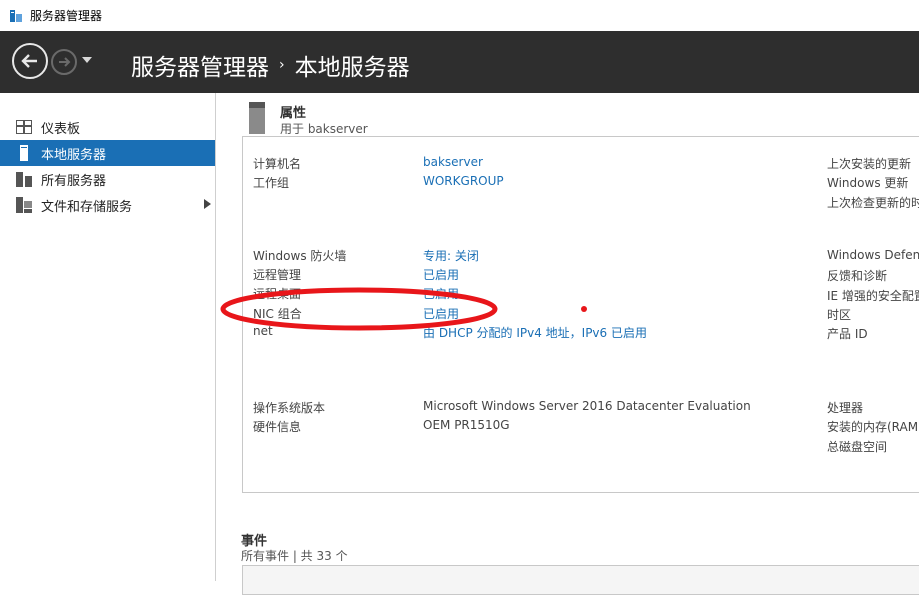 The height and width of the screenshot is (595, 919). I want to click on sidebar-item-dashboard: 仪表板, so click(107, 127).